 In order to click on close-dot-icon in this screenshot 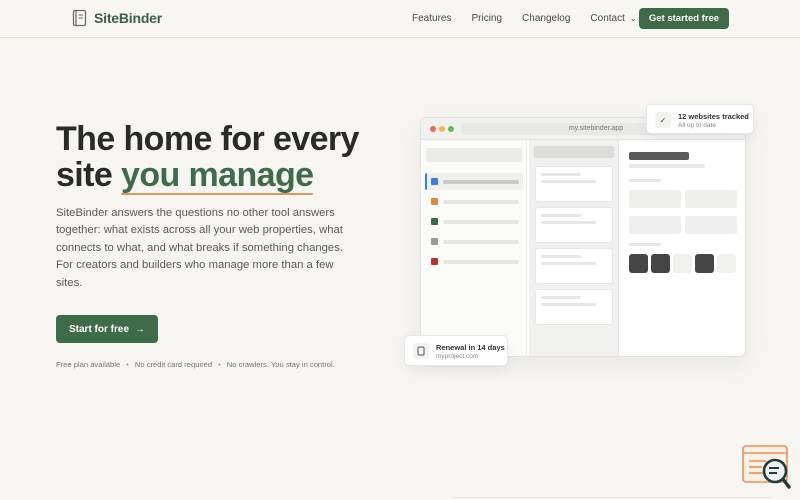, I will do `click(433, 129)`.